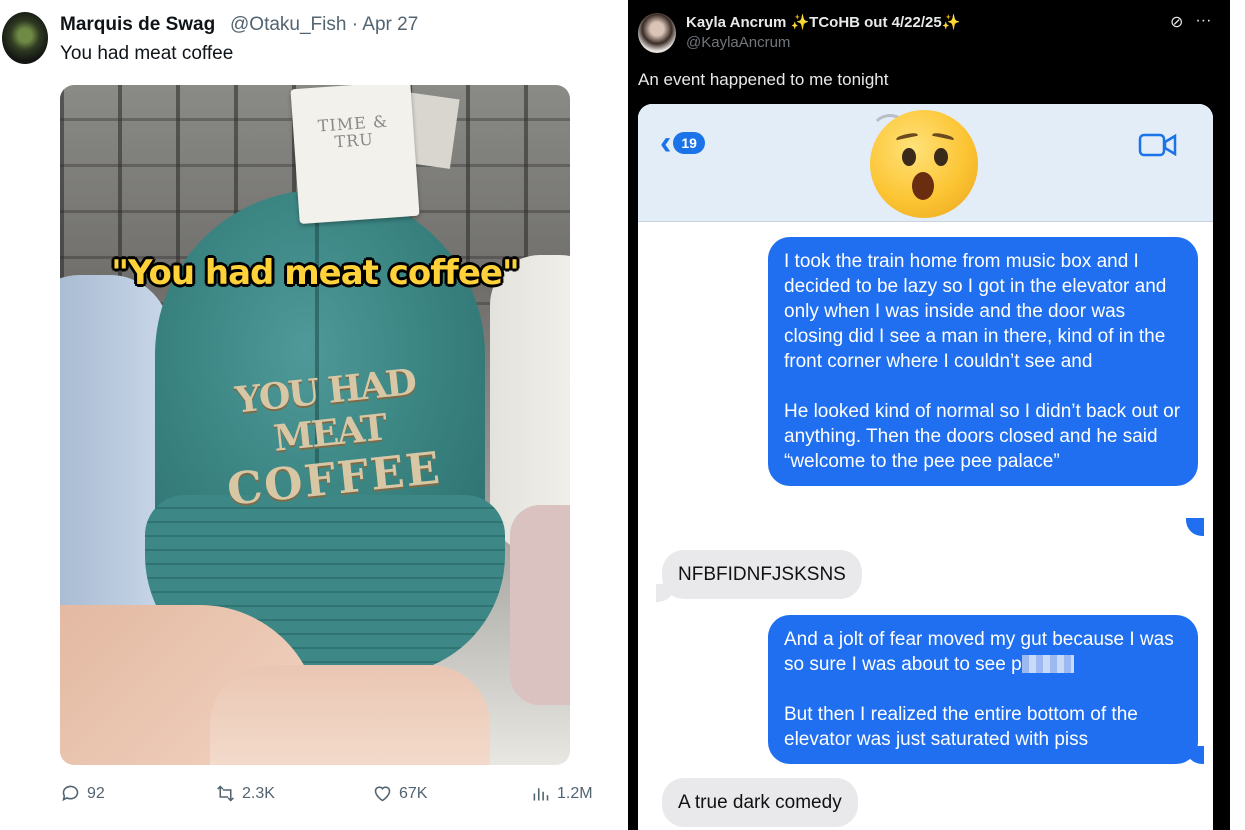 This screenshot has height=830, width=1245. Describe the element at coordinates (763, 79) in the screenshot. I see `tweet-text: An event happened to me tonight` at that location.